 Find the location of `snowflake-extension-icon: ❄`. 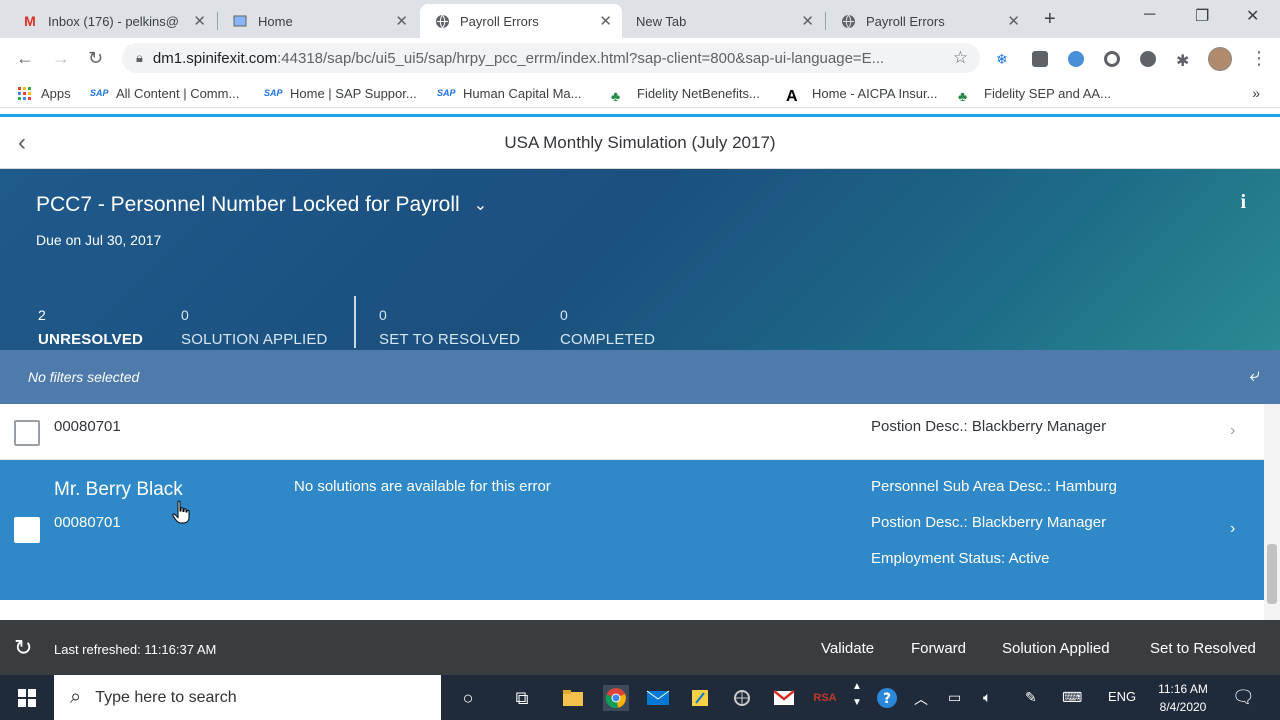

snowflake-extension-icon: ❄ is located at coordinates (1004, 59).